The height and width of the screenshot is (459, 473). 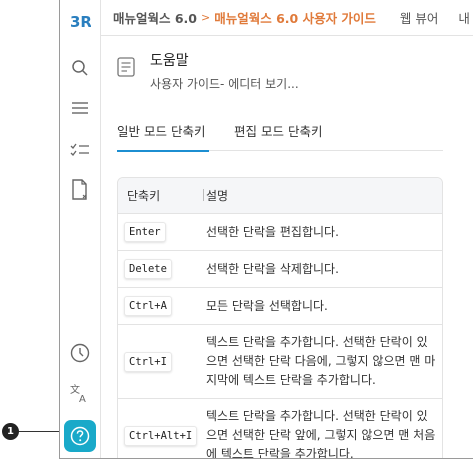 What do you see at coordinates (464, 17) in the screenshot?
I see `breadcrumb-next: 내` at bounding box center [464, 17].